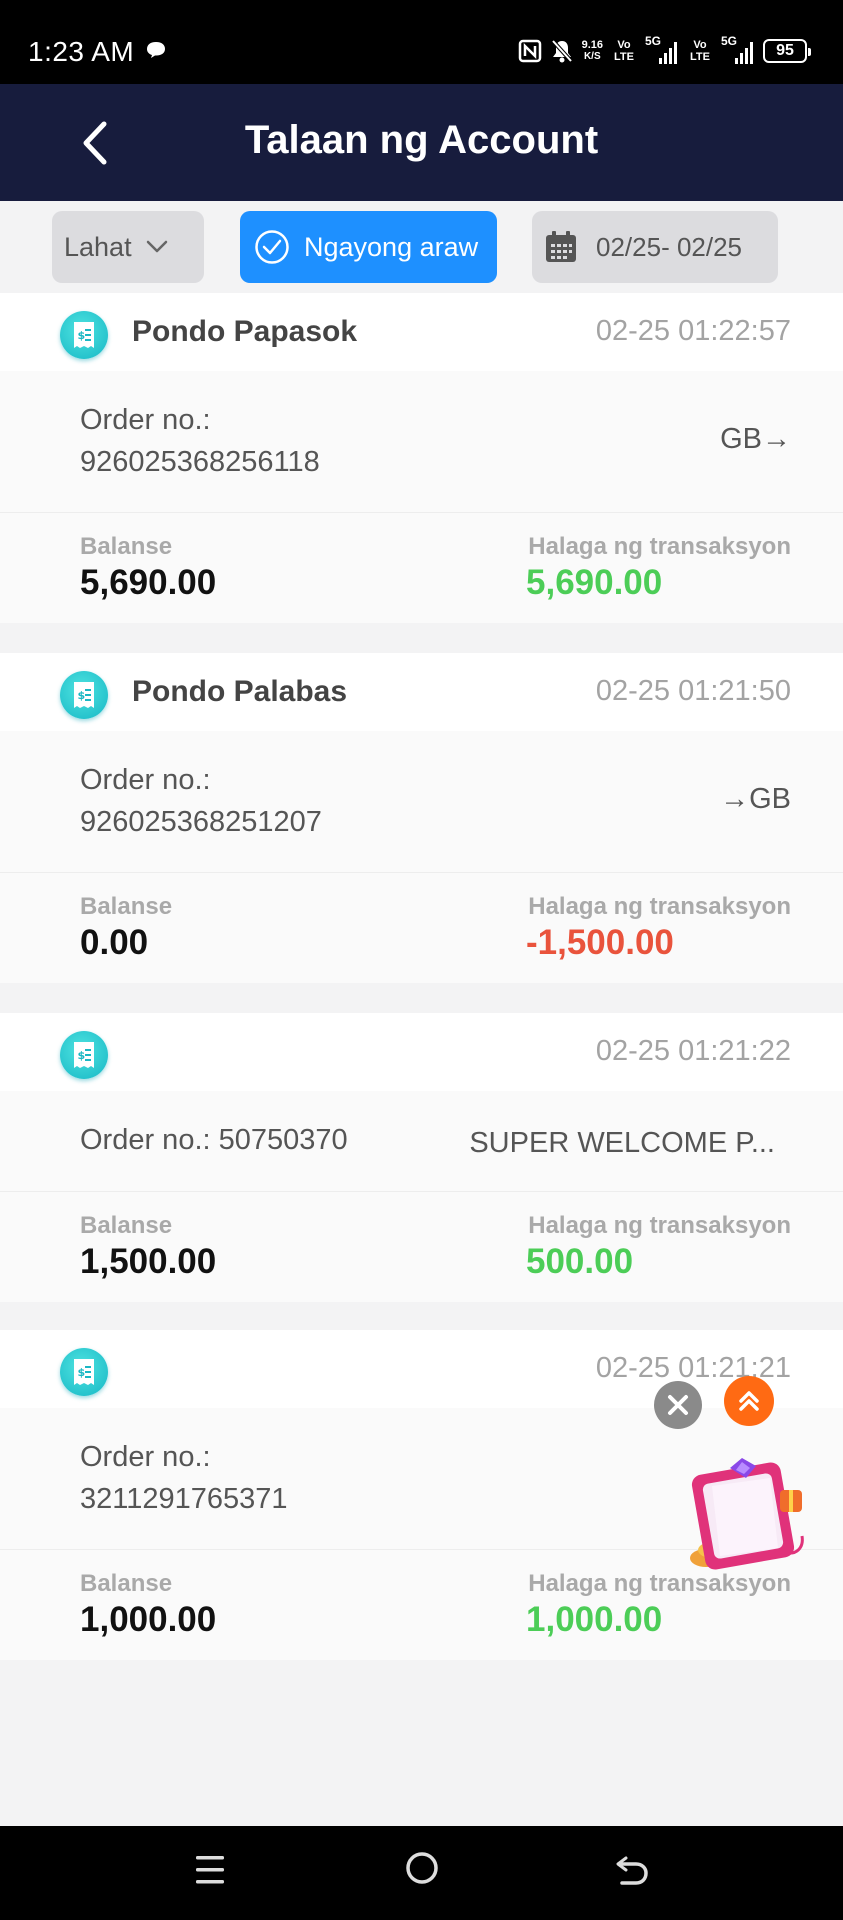 Image resolution: width=843 pixels, height=1920 pixels. What do you see at coordinates (98, 246) in the screenshot?
I see `type-filter-label: Lahat` at bounding box center [98, 246].